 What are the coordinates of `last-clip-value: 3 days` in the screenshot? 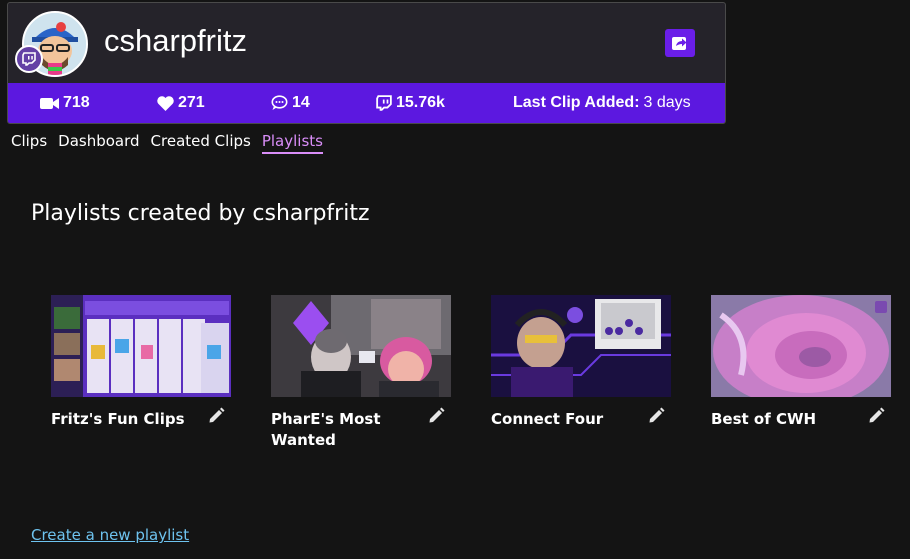 It's located at (667, 102).